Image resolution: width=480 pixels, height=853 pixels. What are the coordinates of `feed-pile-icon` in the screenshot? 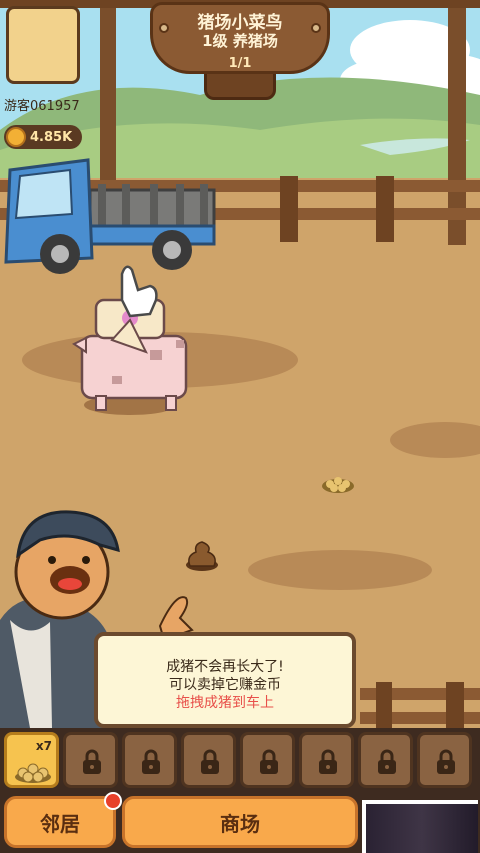 It's located at (33, 773).